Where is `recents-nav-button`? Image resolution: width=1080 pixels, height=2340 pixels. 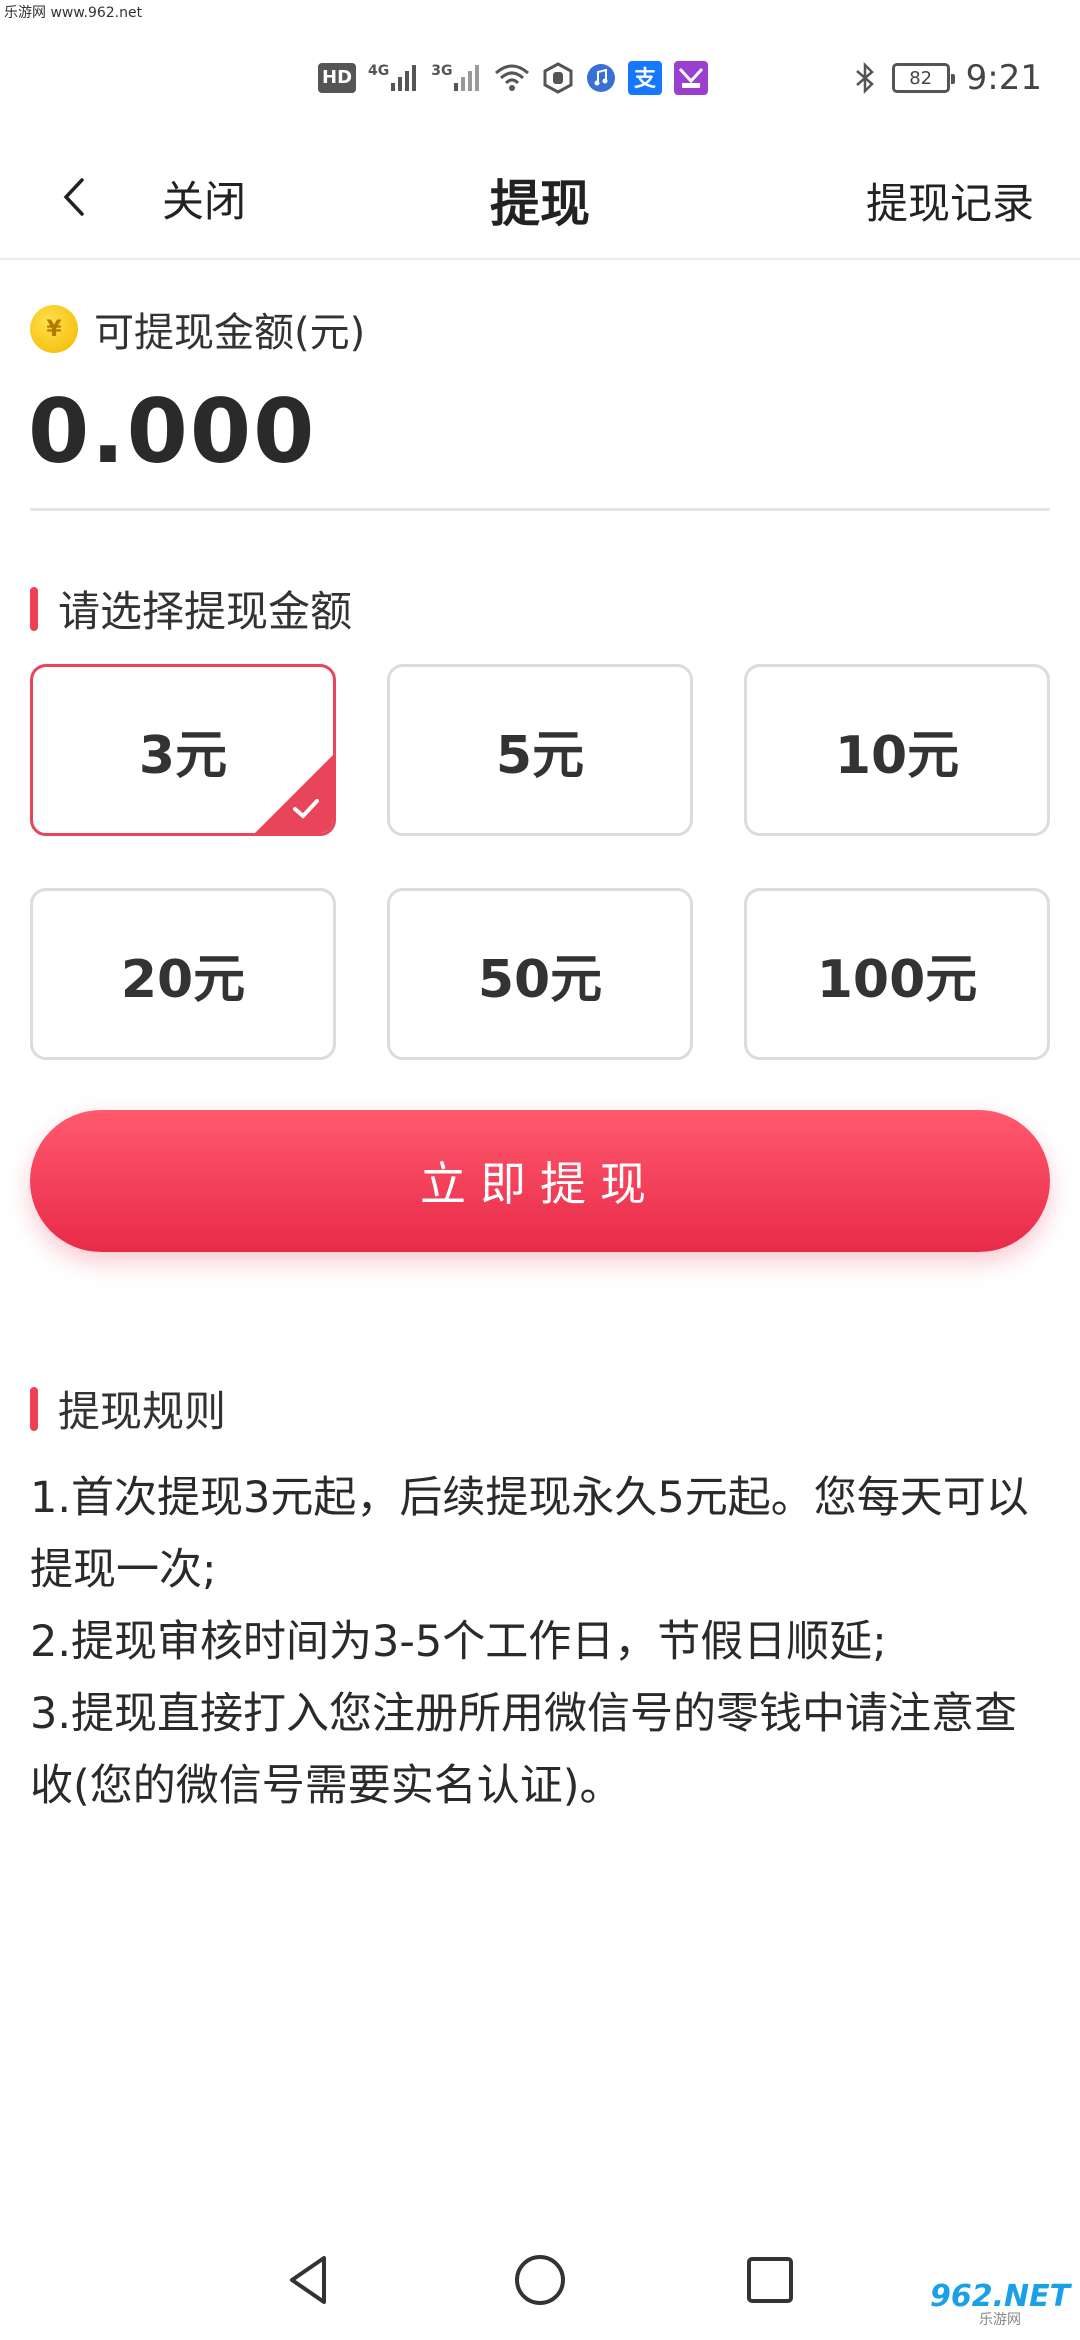 recents-nav-button is located at coordinates (770, 2280).